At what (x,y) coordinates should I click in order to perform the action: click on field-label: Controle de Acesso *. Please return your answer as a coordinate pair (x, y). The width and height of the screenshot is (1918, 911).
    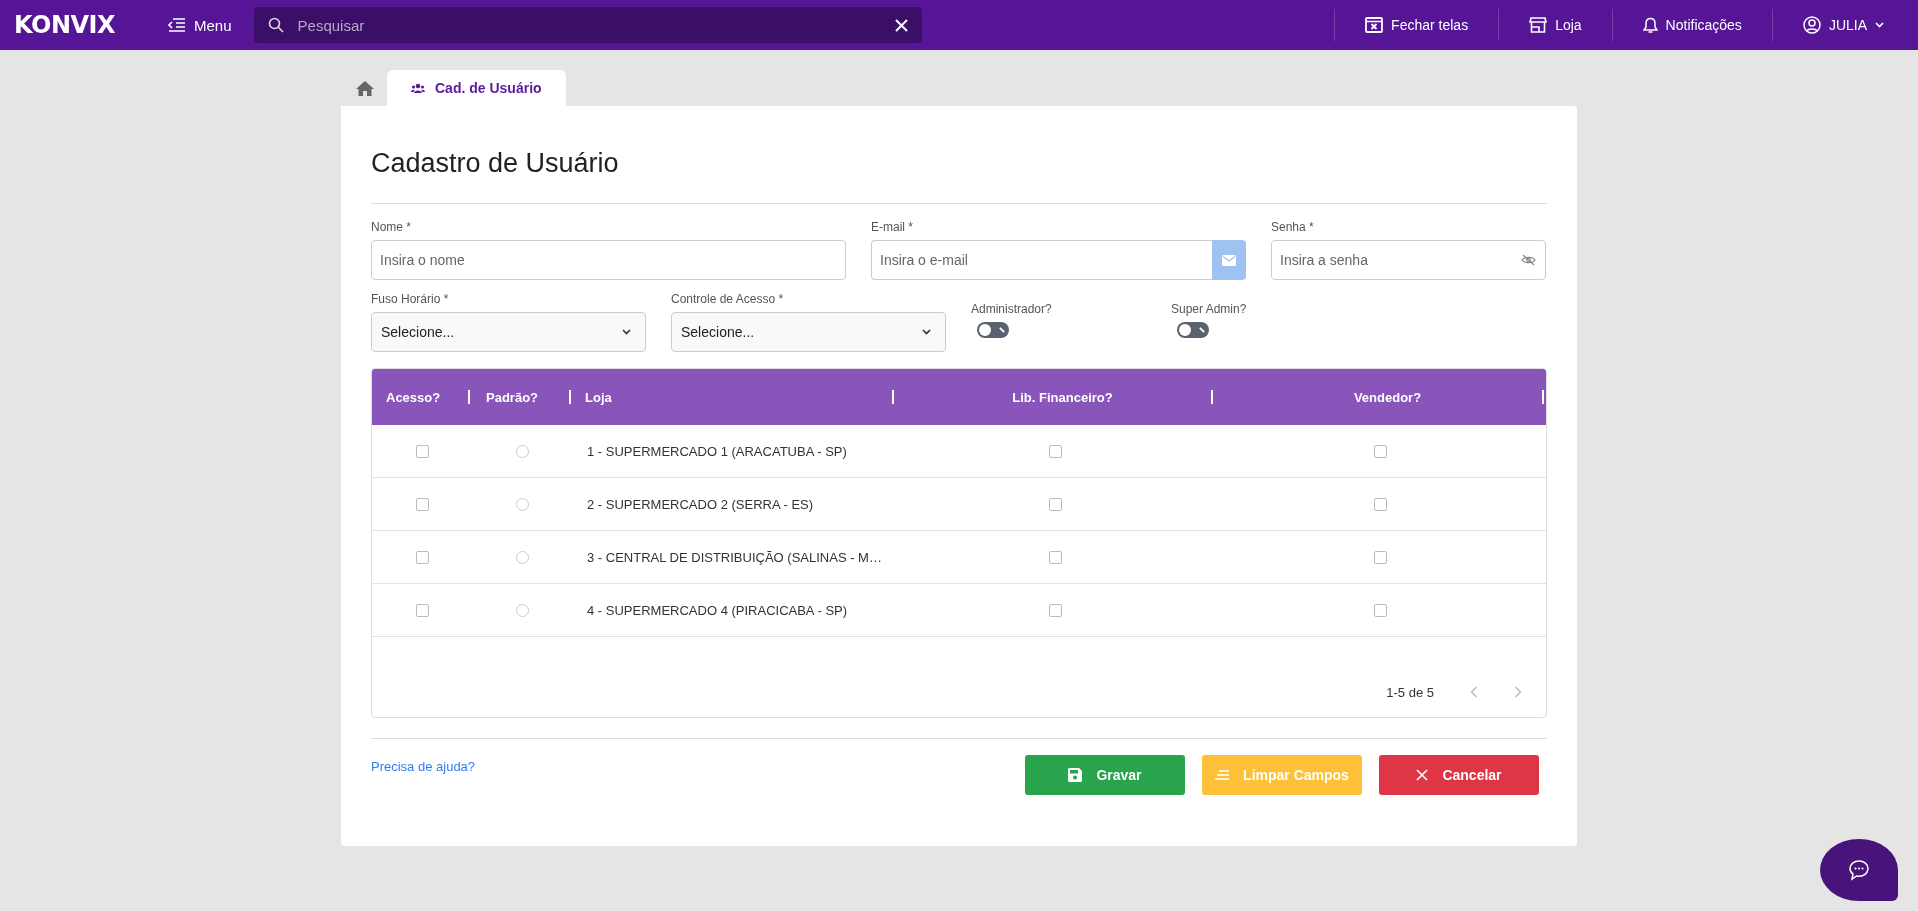
    Looking at the image, I should click on (728, 299).